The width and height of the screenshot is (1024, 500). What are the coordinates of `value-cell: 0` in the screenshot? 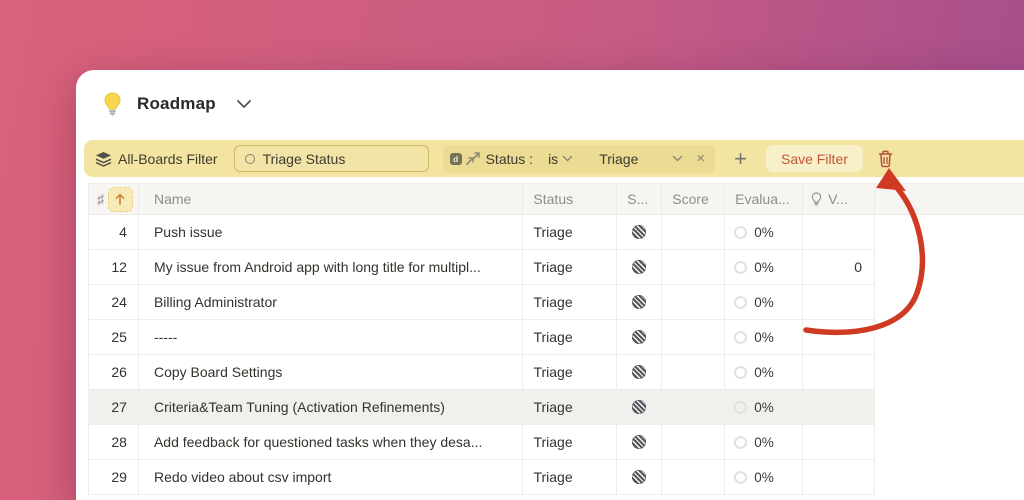 It's located at (839, 267).